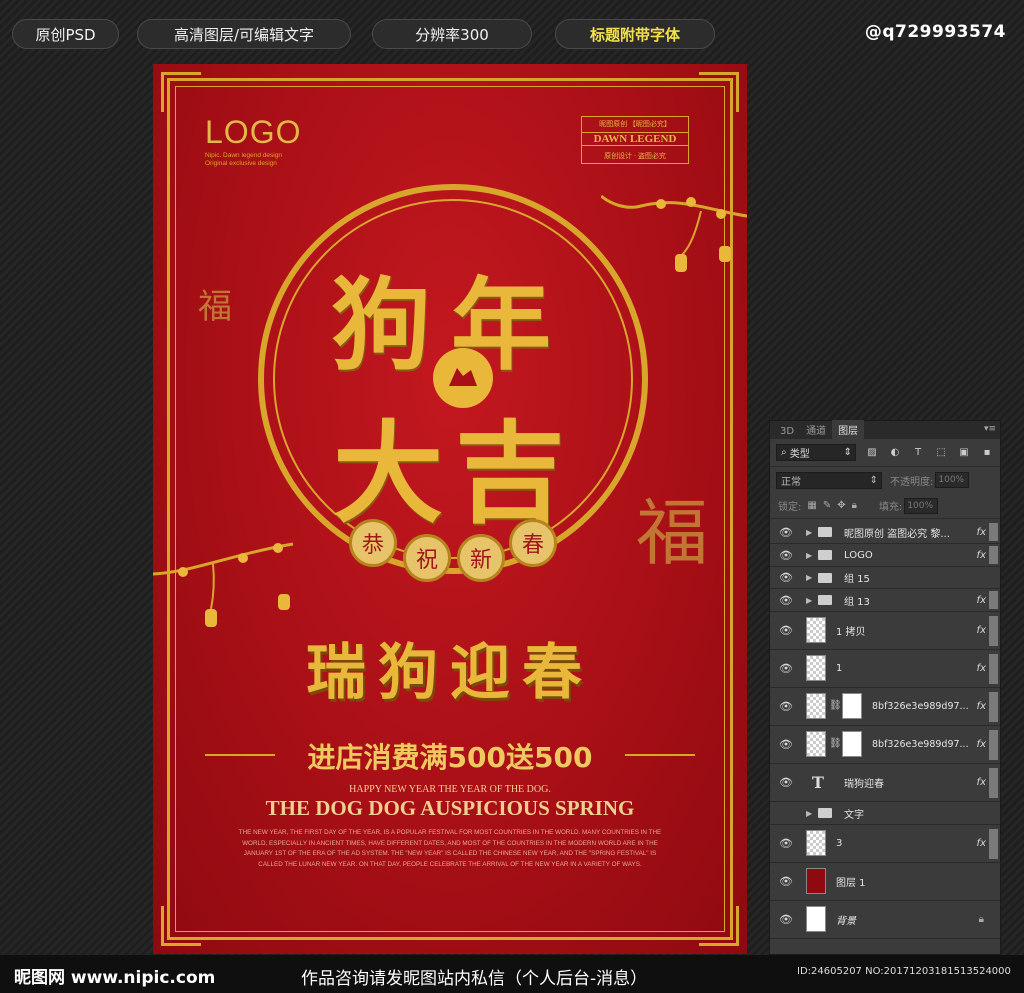  I want to click on layer-row: 👁︎ T 瑞狗迎春 fx, so click(885, 783).